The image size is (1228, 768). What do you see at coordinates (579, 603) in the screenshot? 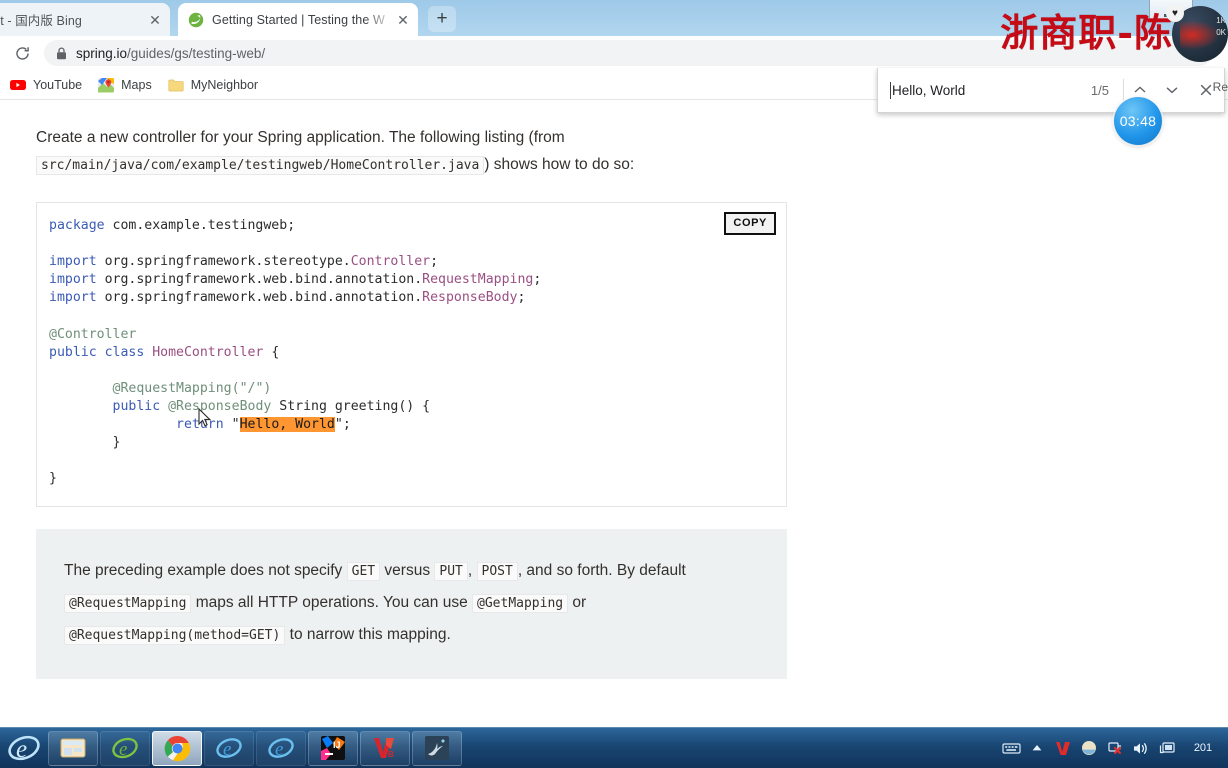
I see `note-text-6: or` at bounding box center [579, 603].